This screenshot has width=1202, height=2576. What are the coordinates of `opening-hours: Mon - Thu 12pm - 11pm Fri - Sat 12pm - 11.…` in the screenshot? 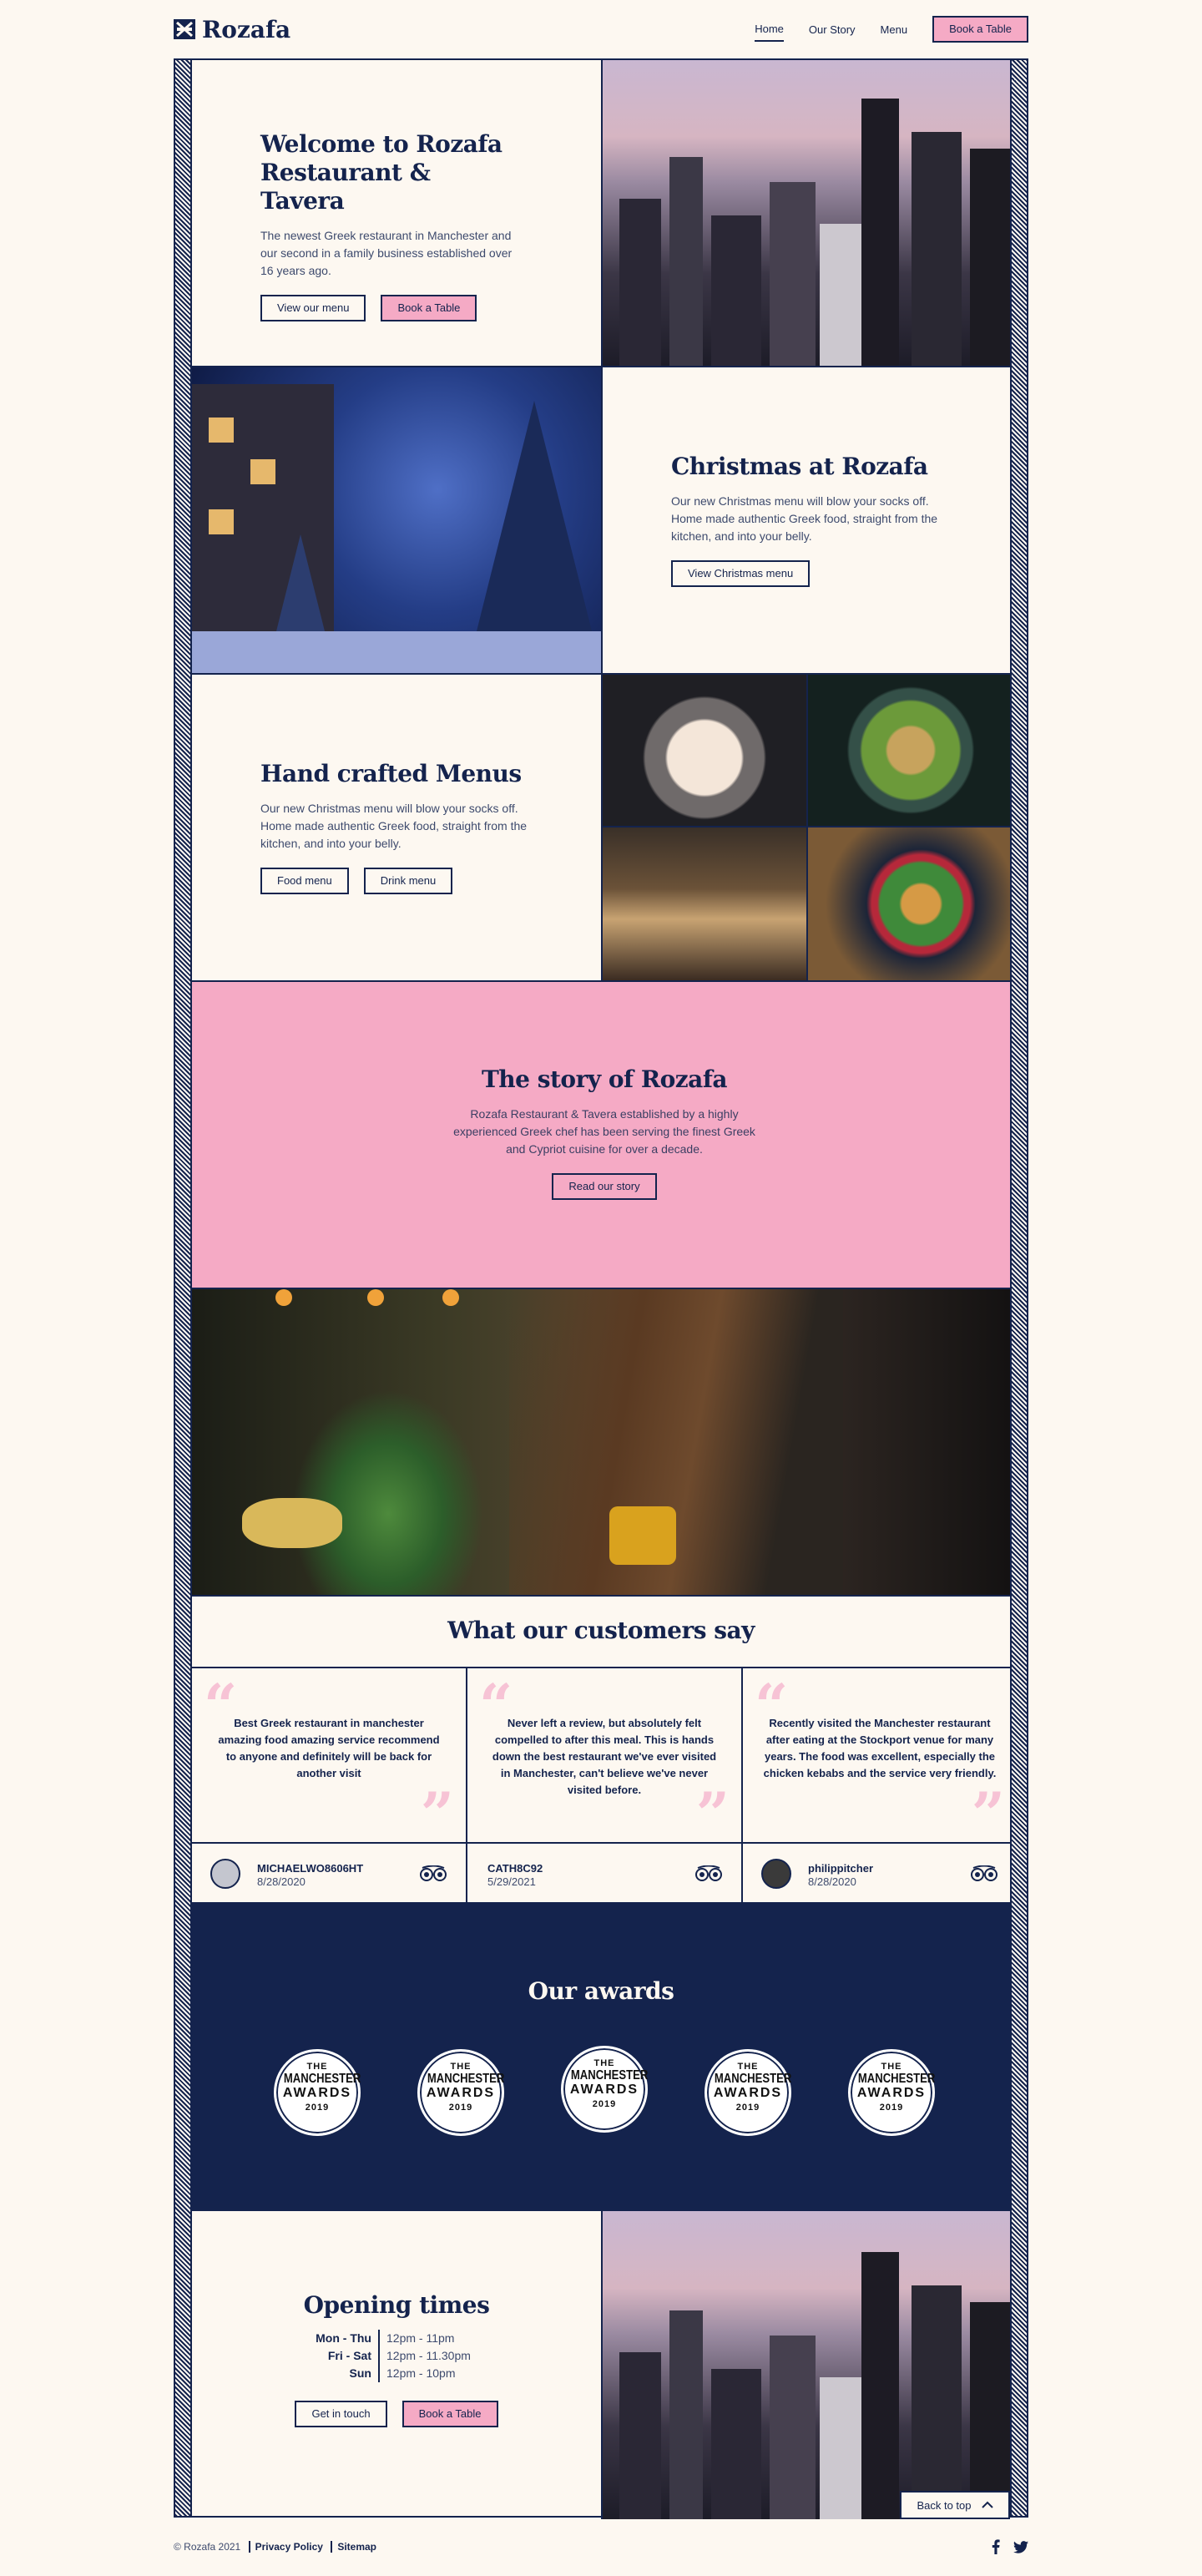 It's located at (396, 2356).